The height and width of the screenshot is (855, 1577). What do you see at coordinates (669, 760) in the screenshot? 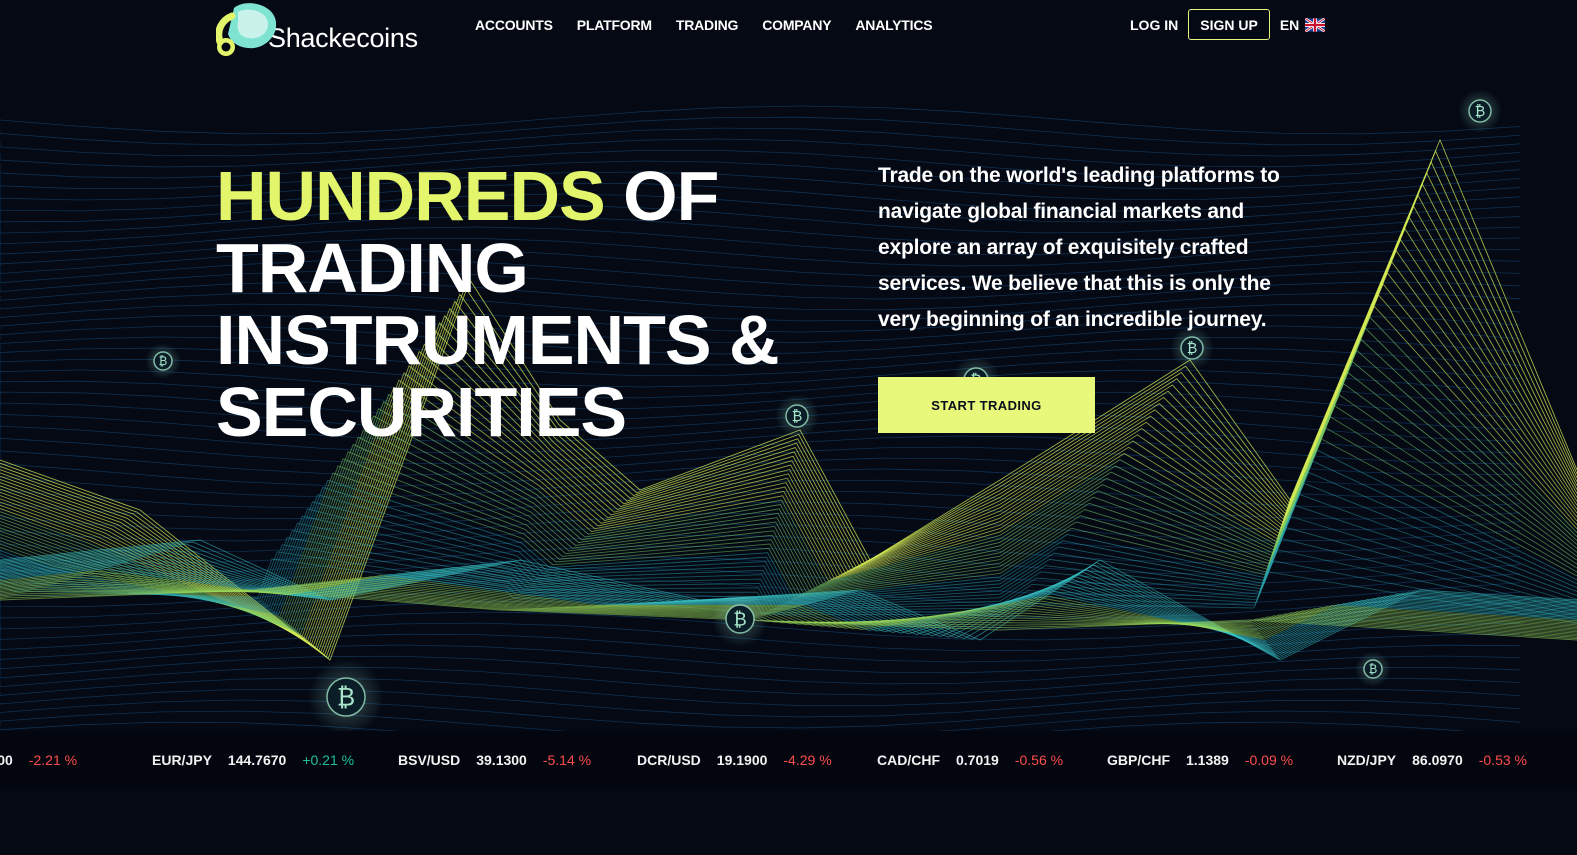
I see `ticker-symbol: DCR/USD` at bounding box center [669, 760].